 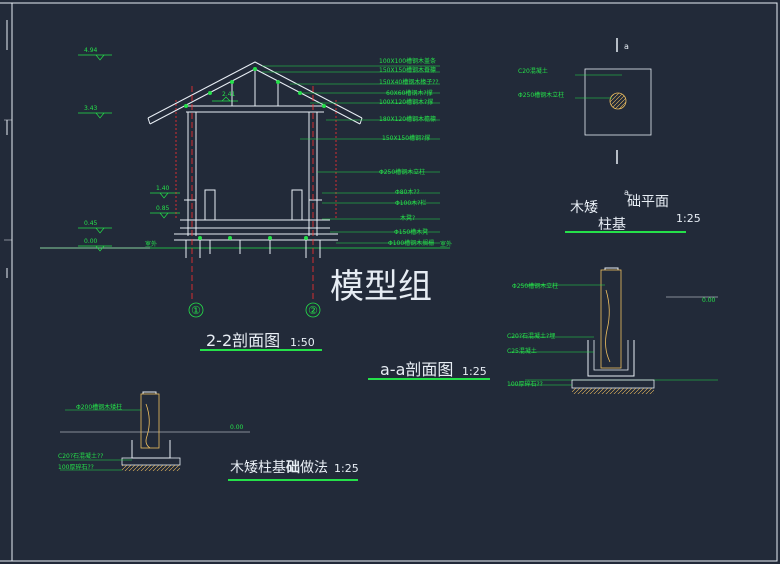 What do you see at coordinates (409, 93) in the screenshot?
I see `label-brace-60: 60X60槽钢木?撑` at bounding box center [409, 93].